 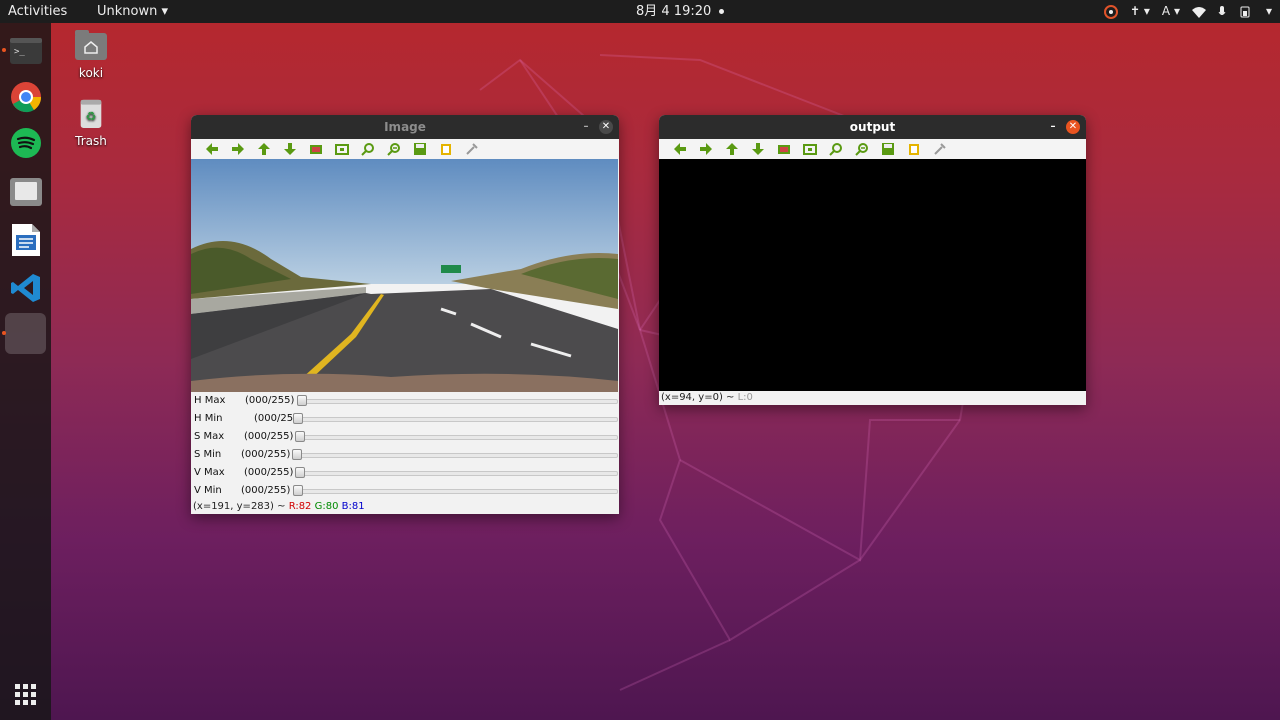 What do you see at coordinates (91, 73) in the screenshot?
I see `desktop-icon-label: koki` at bounding box center [91, 73].